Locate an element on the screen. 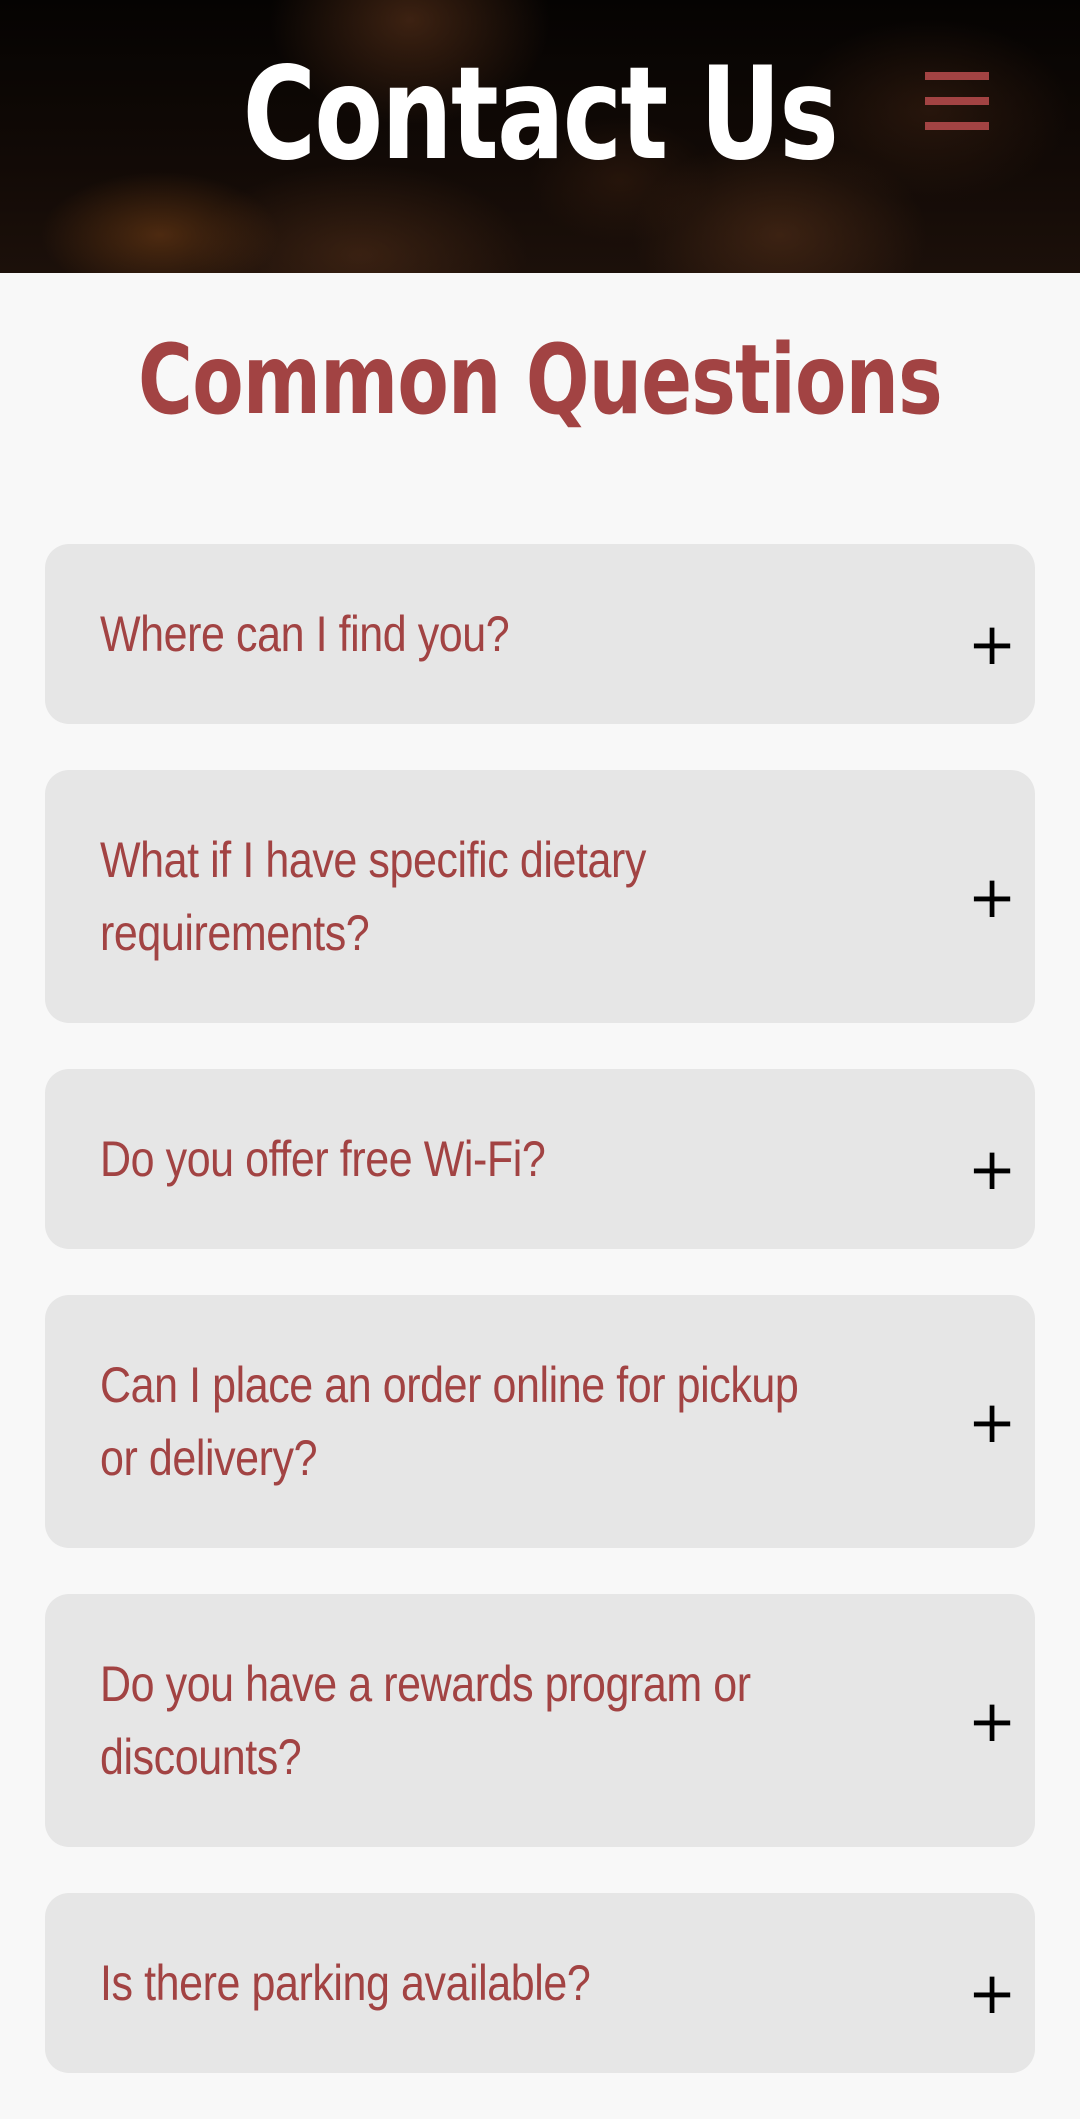  faq-question: Is there parking available? is located at coordinates (345, 1982).